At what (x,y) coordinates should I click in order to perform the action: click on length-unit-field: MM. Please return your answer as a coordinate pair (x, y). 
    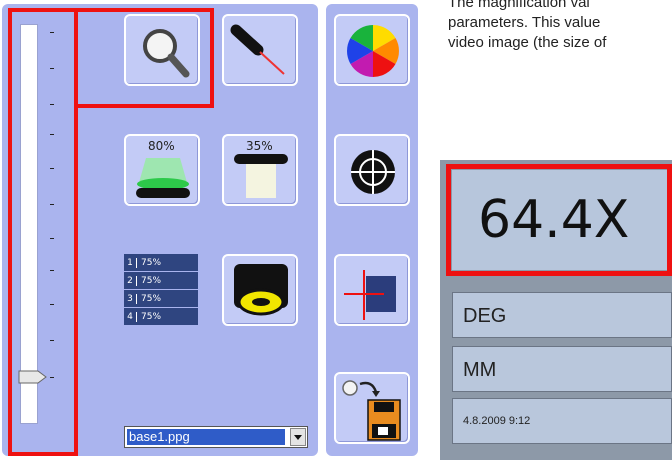
    Looking at the image, I should click on (562, 369).